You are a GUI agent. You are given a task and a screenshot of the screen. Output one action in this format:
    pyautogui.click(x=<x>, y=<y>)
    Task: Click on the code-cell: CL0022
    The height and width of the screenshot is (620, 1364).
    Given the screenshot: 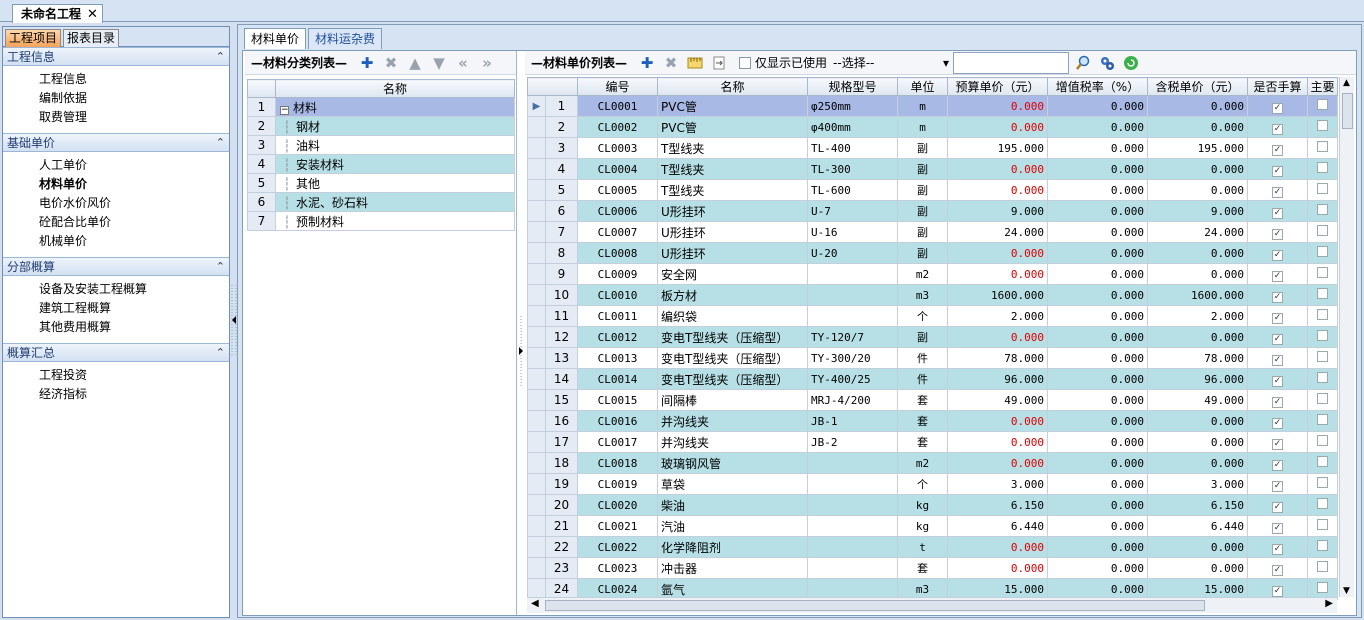 What is the action you would take?
    pyautogui.click(x=617, y=547)
    